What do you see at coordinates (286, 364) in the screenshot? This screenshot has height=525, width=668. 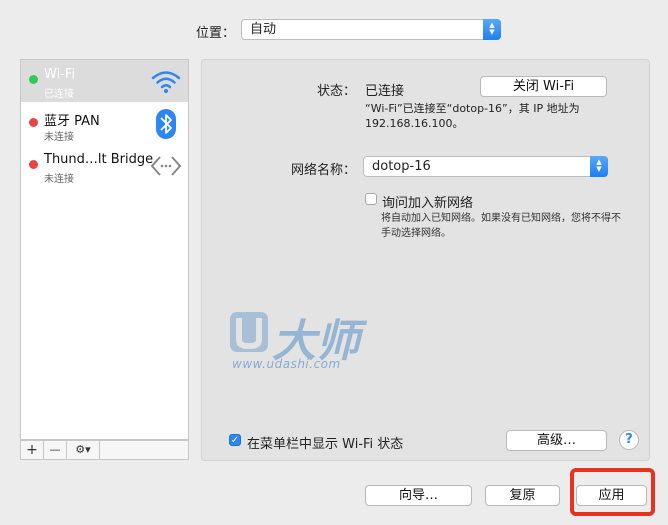 I see `watermark-url: www.udashi.com` at bounding box center [286, 364].